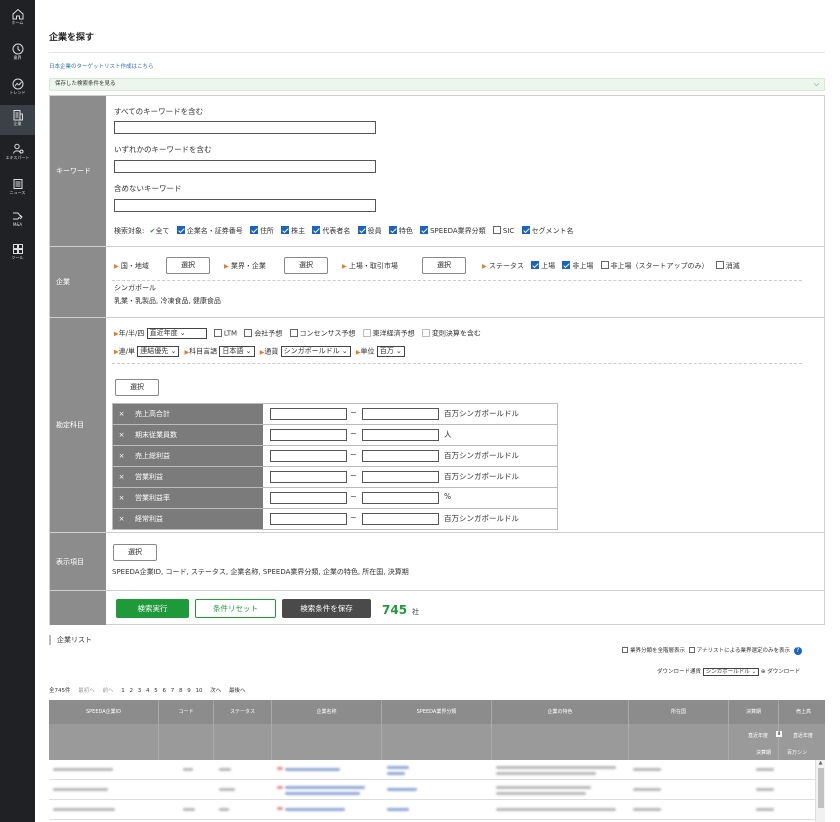 The width and height of the screenshot is (840, 822). I want to click on industry-select-button: 選択, so click(306, 265).